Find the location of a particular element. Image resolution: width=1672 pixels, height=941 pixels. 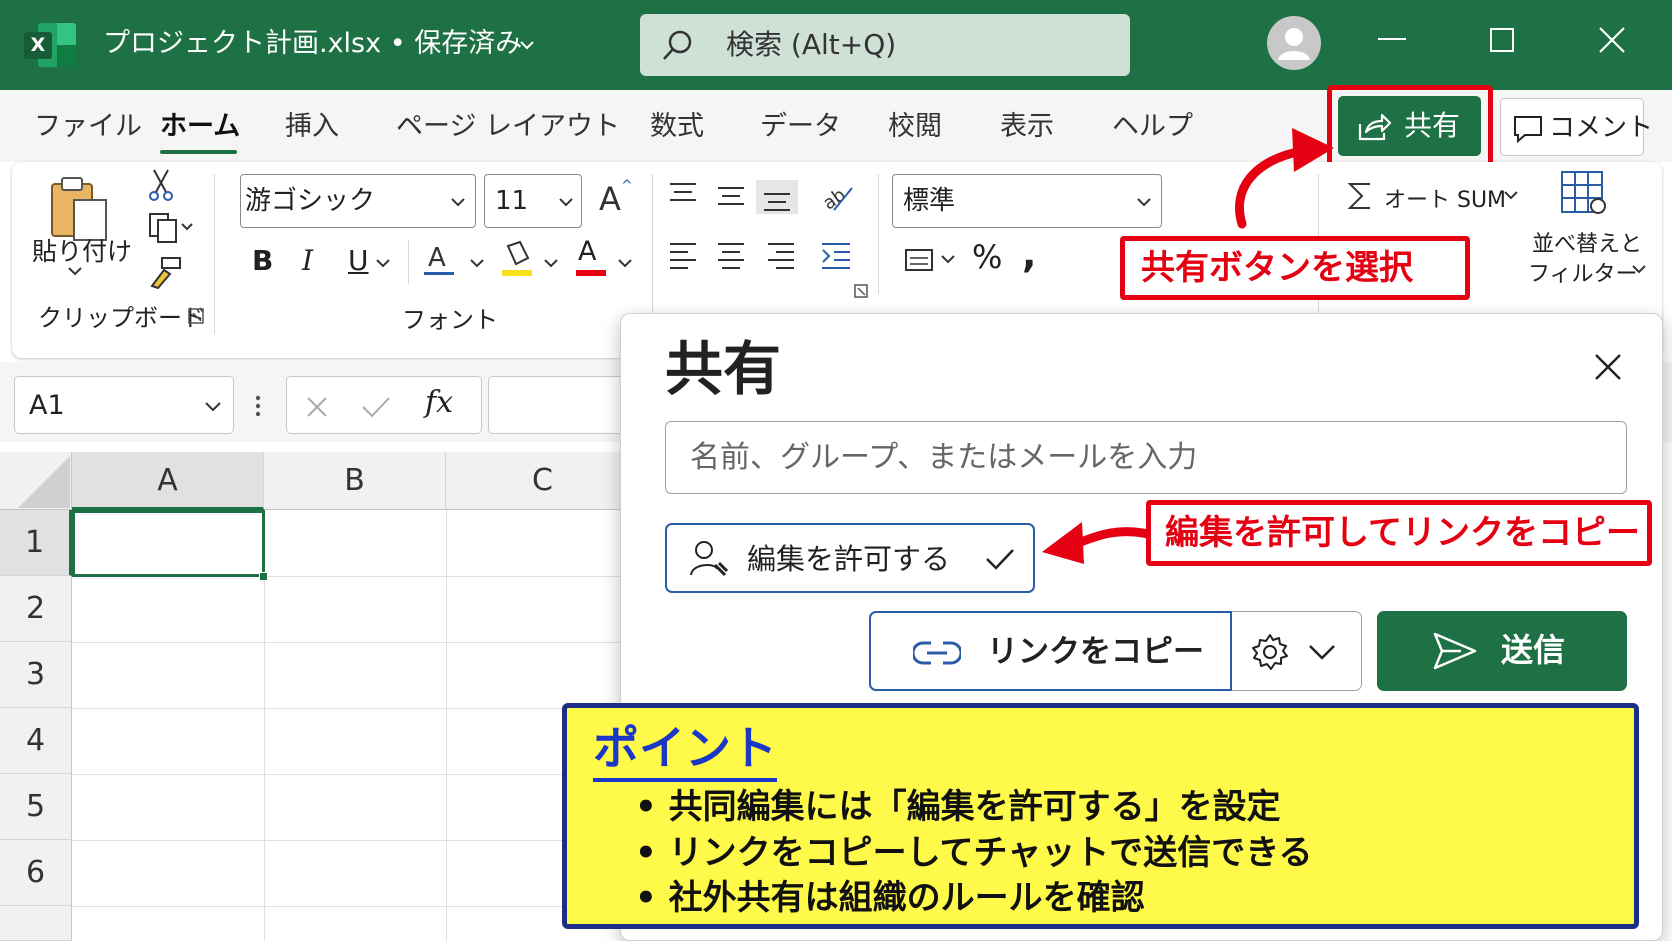

clipboard-group-label: クリップボード is located at coordinates (122, 318).